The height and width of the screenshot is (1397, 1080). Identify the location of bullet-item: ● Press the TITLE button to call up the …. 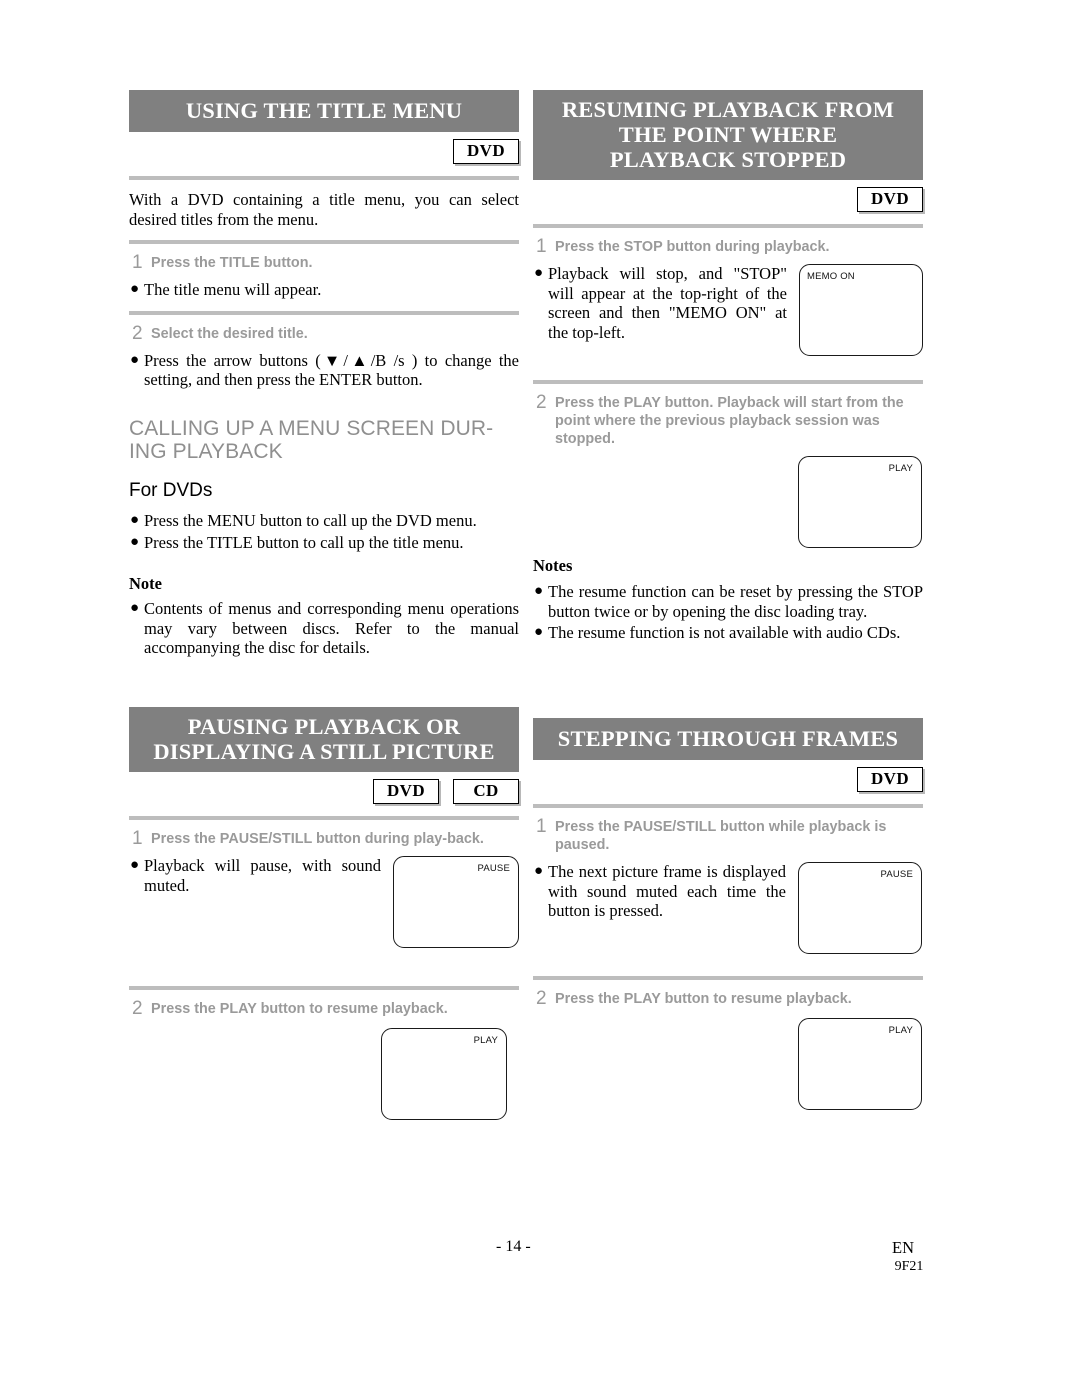
(297, 542).